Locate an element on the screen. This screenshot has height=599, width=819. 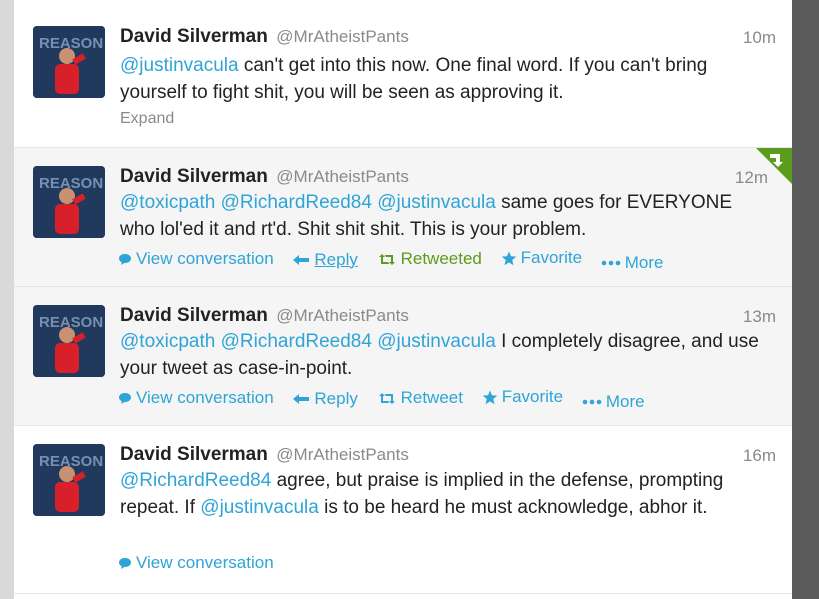
timestamp: 13m is located at coordinates (759, 317).